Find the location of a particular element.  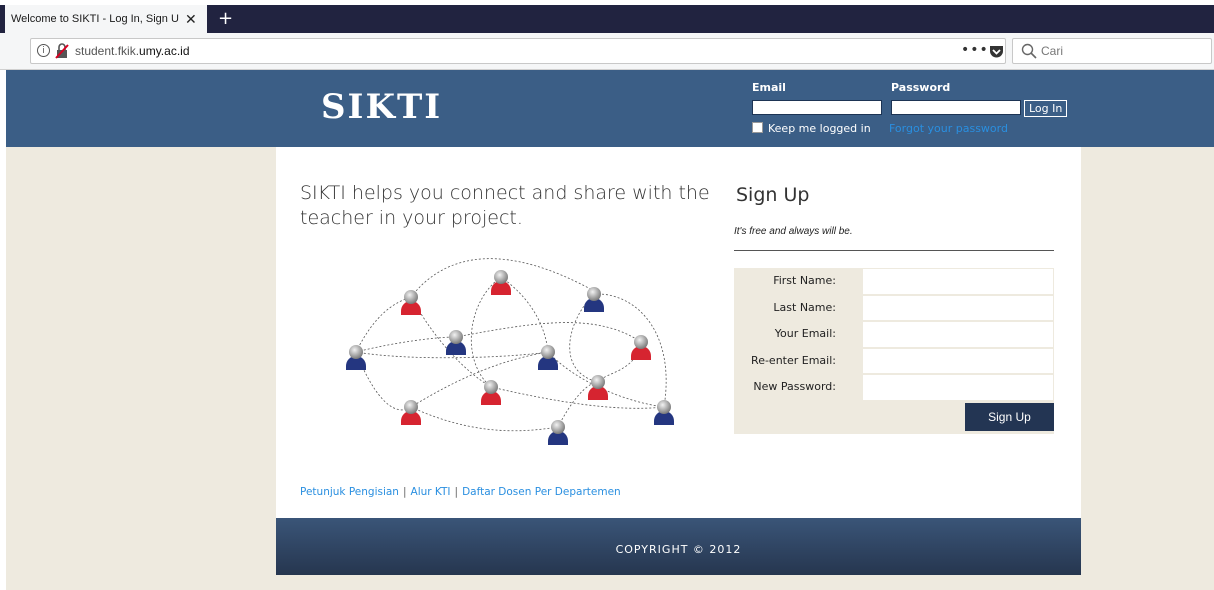

browser-navbar: i student.fkik.umy.ac.id ••• ☆ Cari is located at coordinates (607, 51).